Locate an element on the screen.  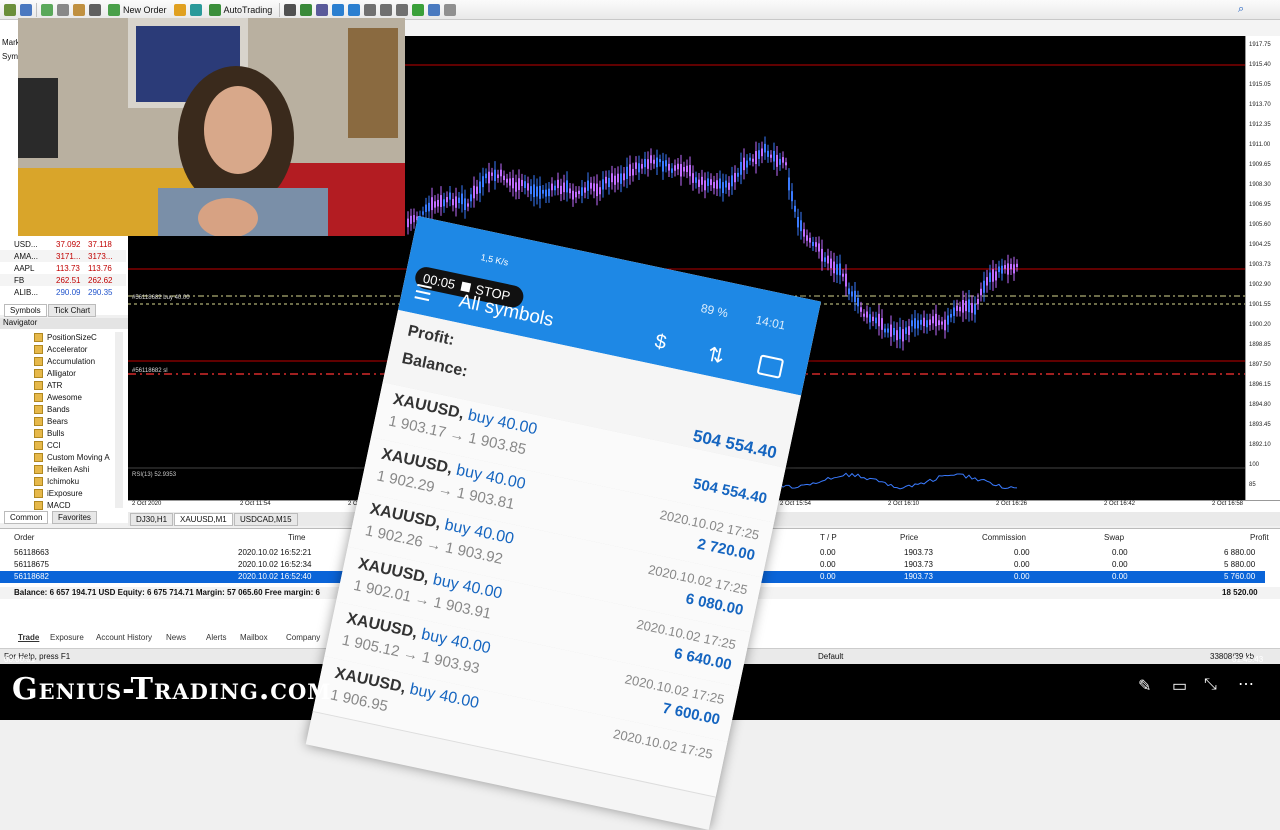
market-watch-row: ALIB... 290.09 290.35 is located at coordinates (63, 292).